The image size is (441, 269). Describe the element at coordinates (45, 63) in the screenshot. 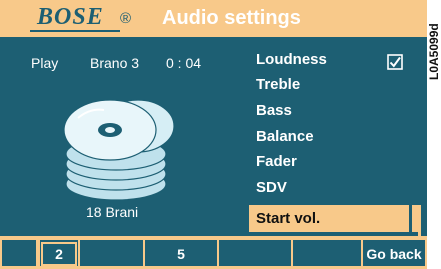

I see `play-status: Play` at that location.